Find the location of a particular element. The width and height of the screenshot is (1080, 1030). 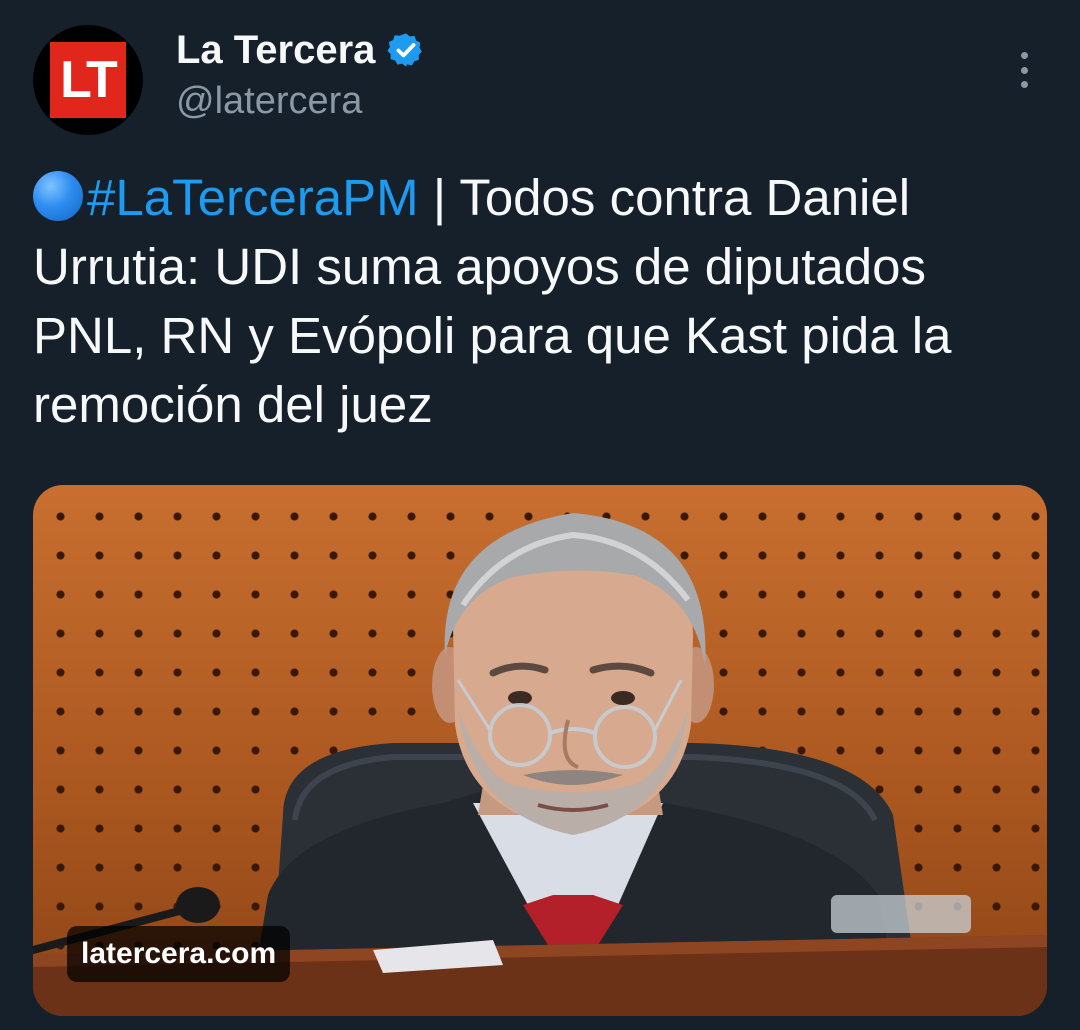

author-name-row: La Tercera is located at coordinates (300, 50).